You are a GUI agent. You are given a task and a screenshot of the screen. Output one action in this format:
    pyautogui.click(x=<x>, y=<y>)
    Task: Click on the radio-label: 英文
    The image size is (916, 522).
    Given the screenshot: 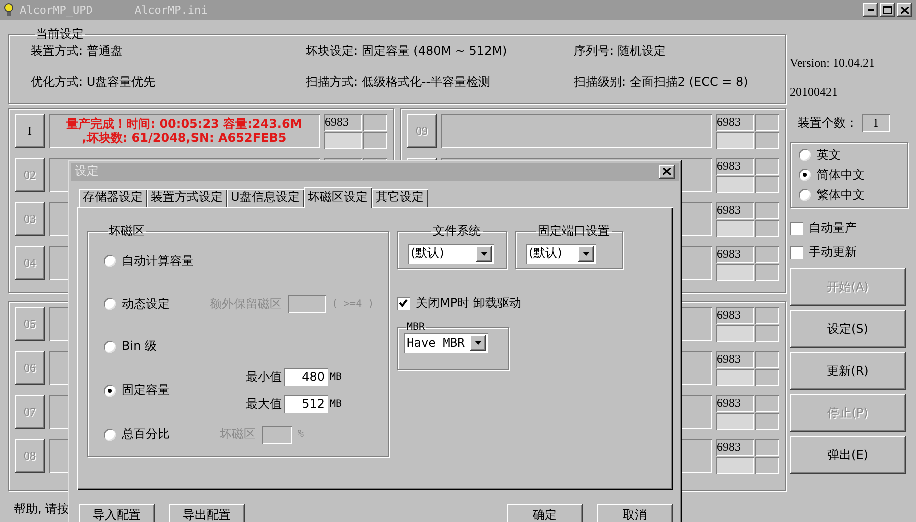 What is the action you would take?
    pyautogui.click(x=829, y=155)
    